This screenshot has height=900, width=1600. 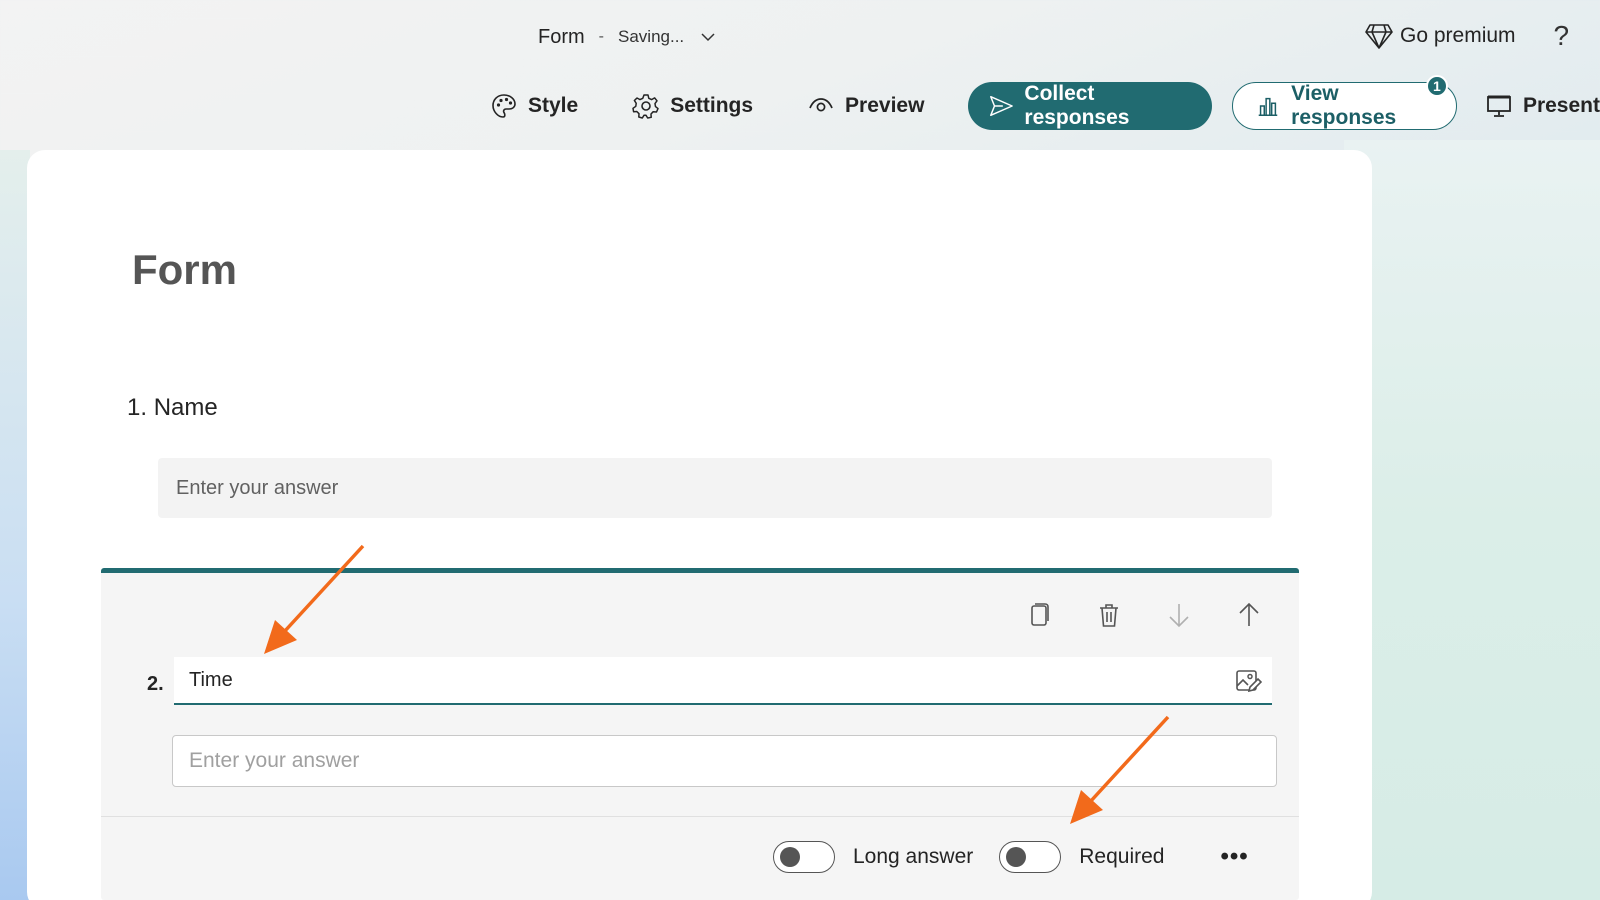 I want to click on form-heading: Form, so click(x=184, y=270).